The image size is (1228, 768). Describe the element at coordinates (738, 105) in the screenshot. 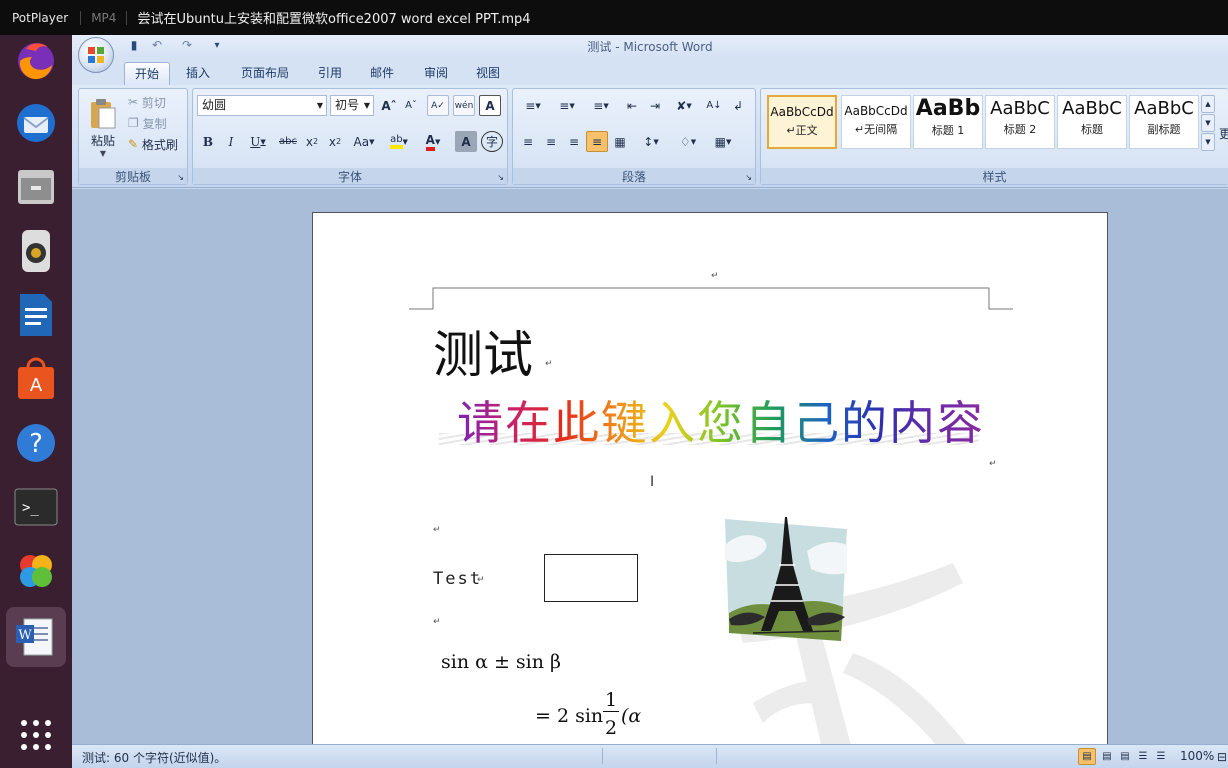

I see `show-marks-icon: ↲` at that location.